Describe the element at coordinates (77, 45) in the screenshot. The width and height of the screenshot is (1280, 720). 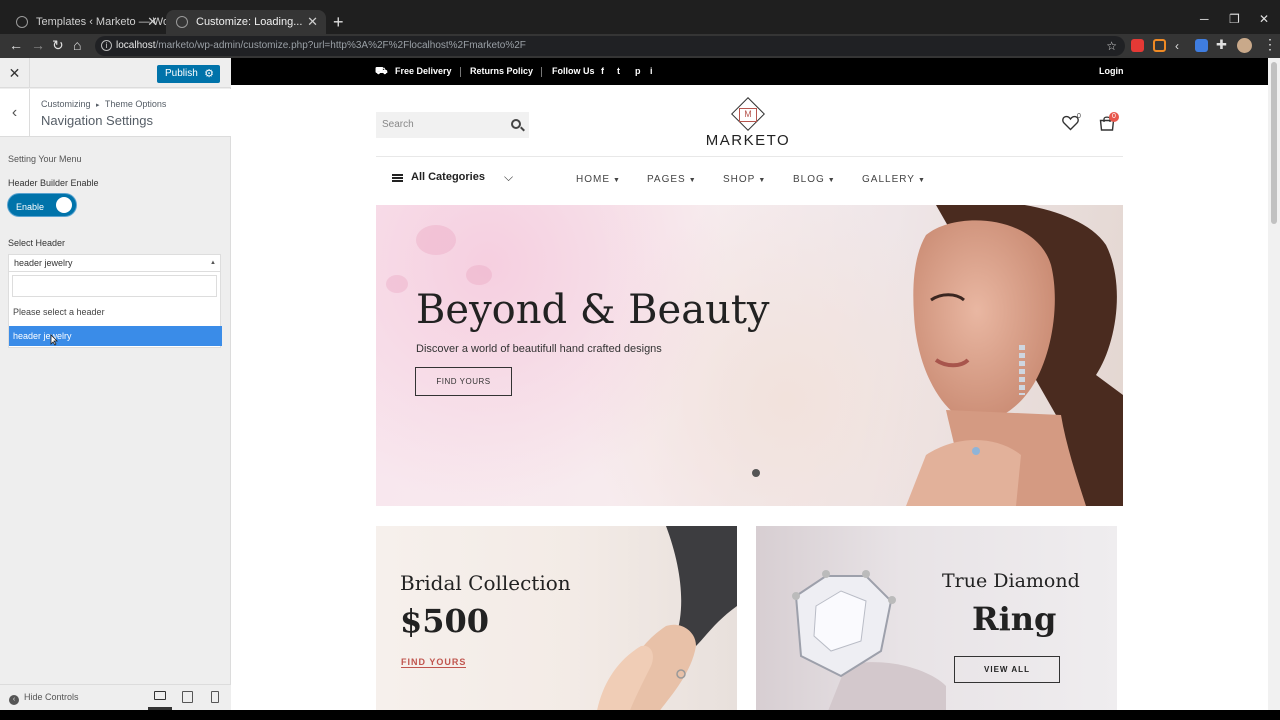
I see `home-icon: ⌂` at that location.